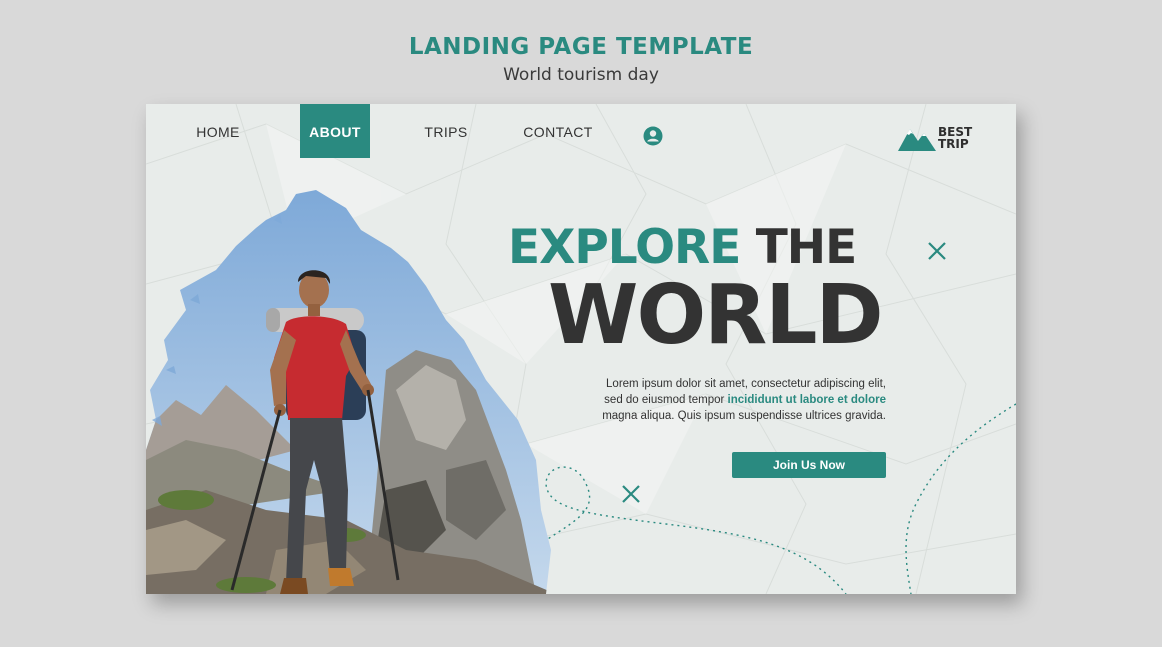 This screenshot has width=1162, height=647. I want to click on nav-contact: CONTACT, so click(558, 131).